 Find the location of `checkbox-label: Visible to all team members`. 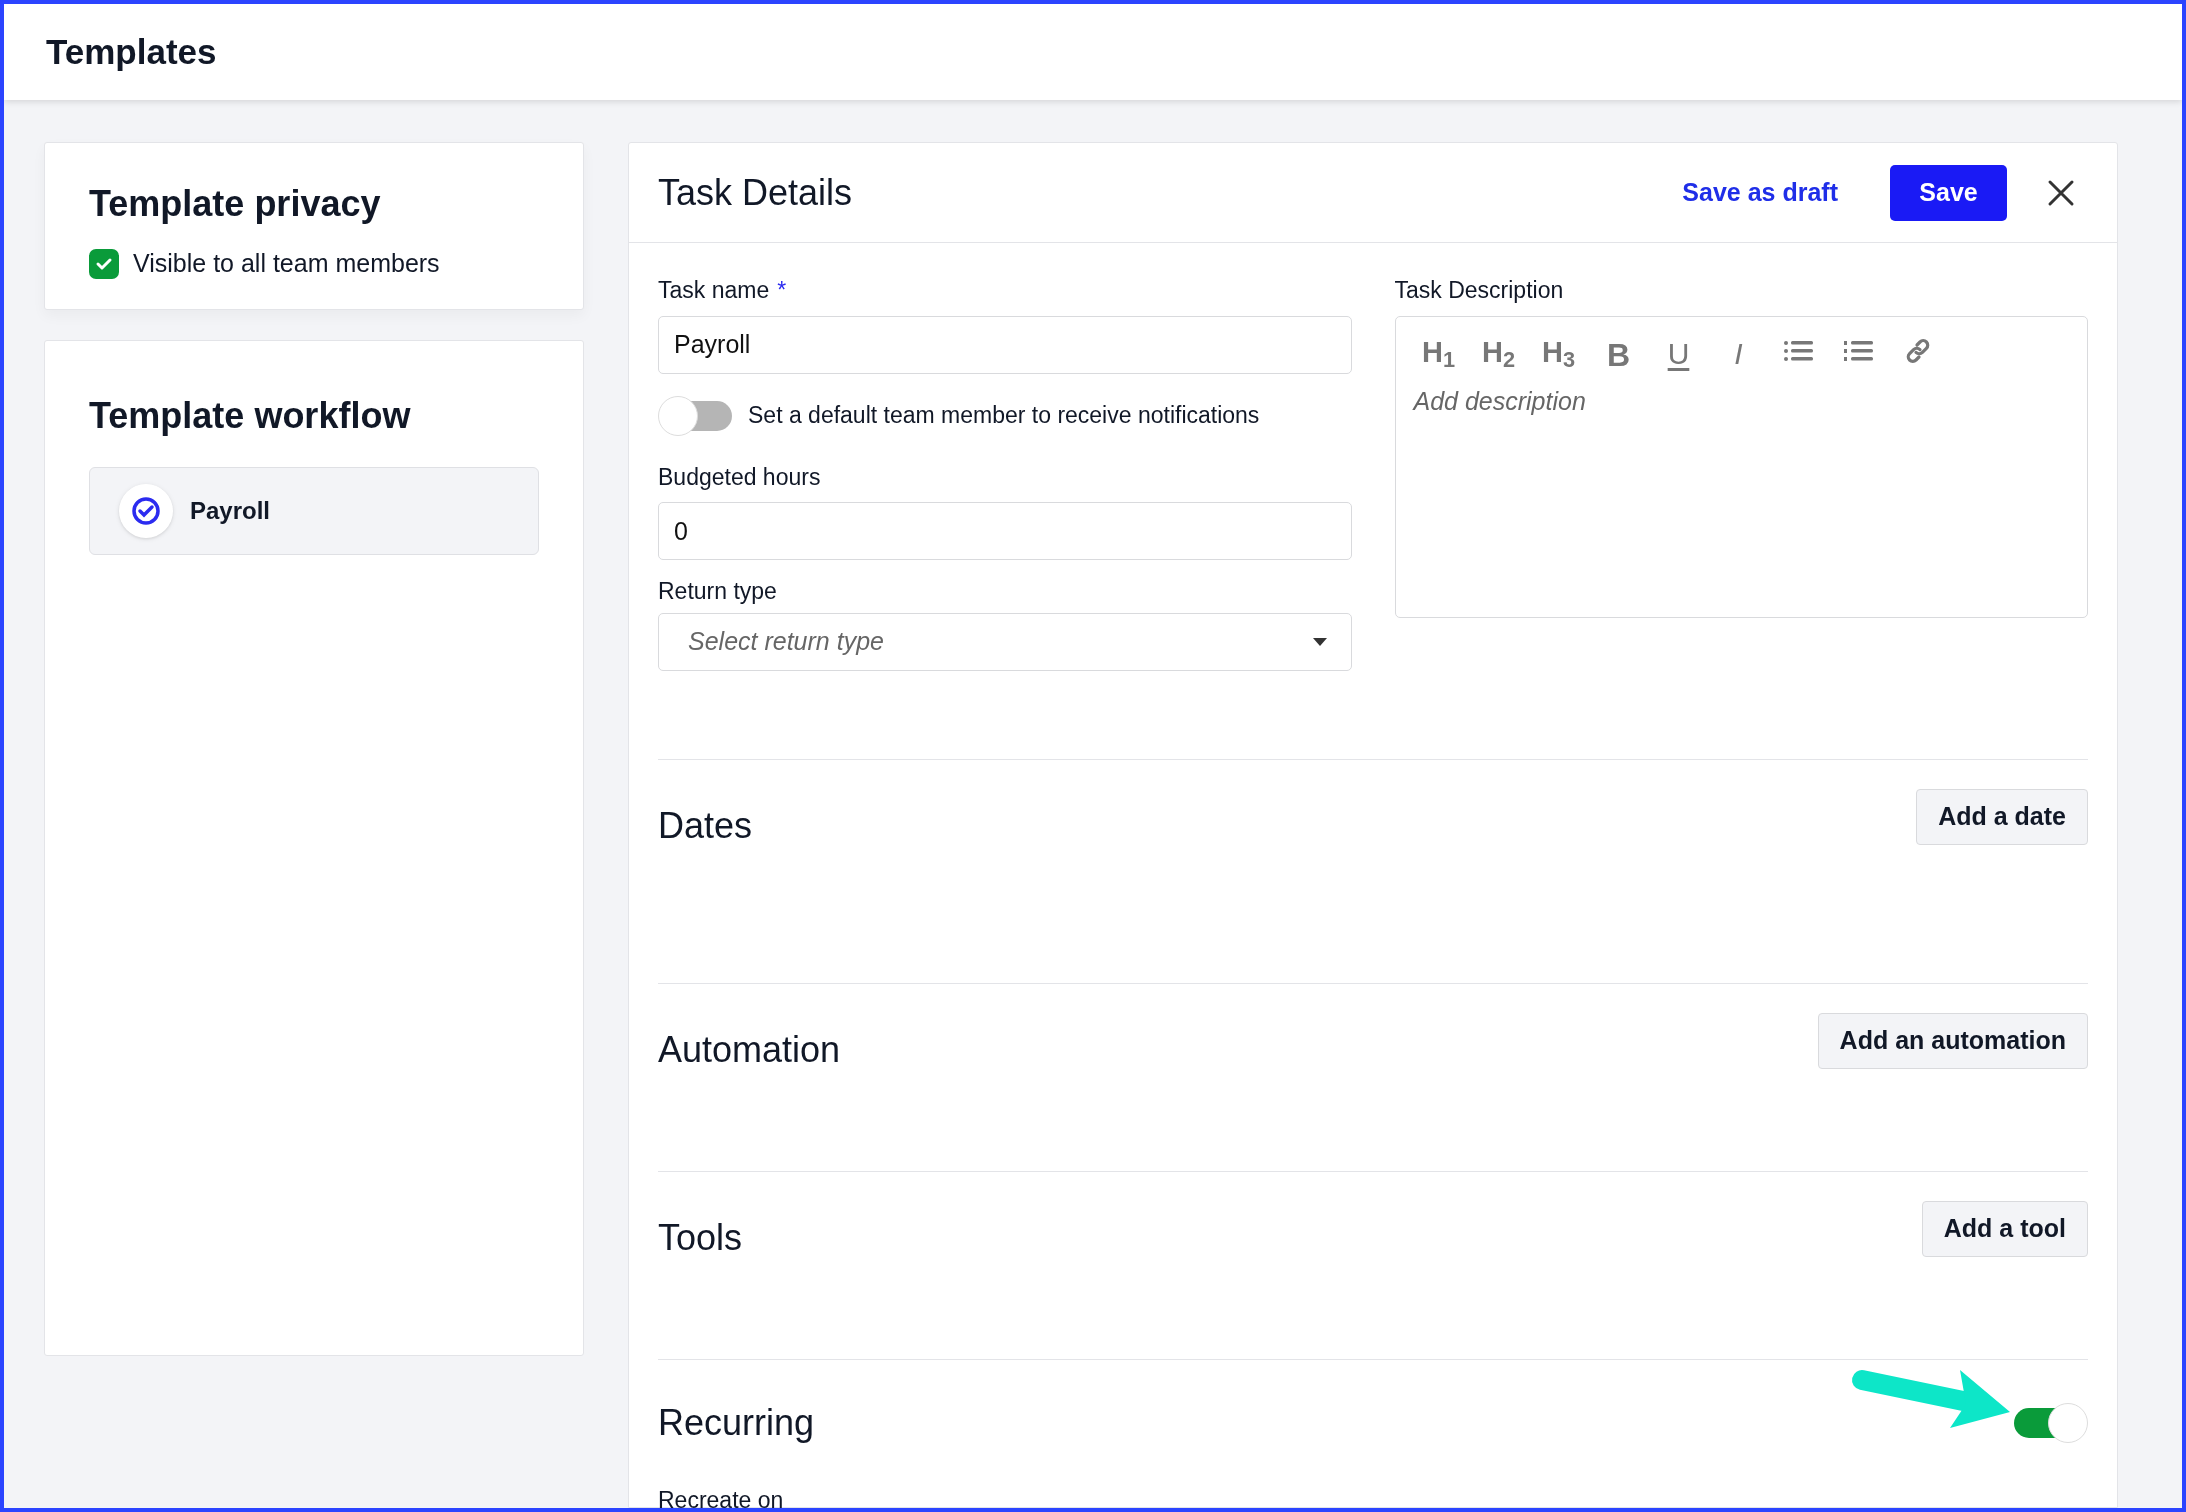

checkbox-label: Visible to all team members is located at coordinates (286, 263).